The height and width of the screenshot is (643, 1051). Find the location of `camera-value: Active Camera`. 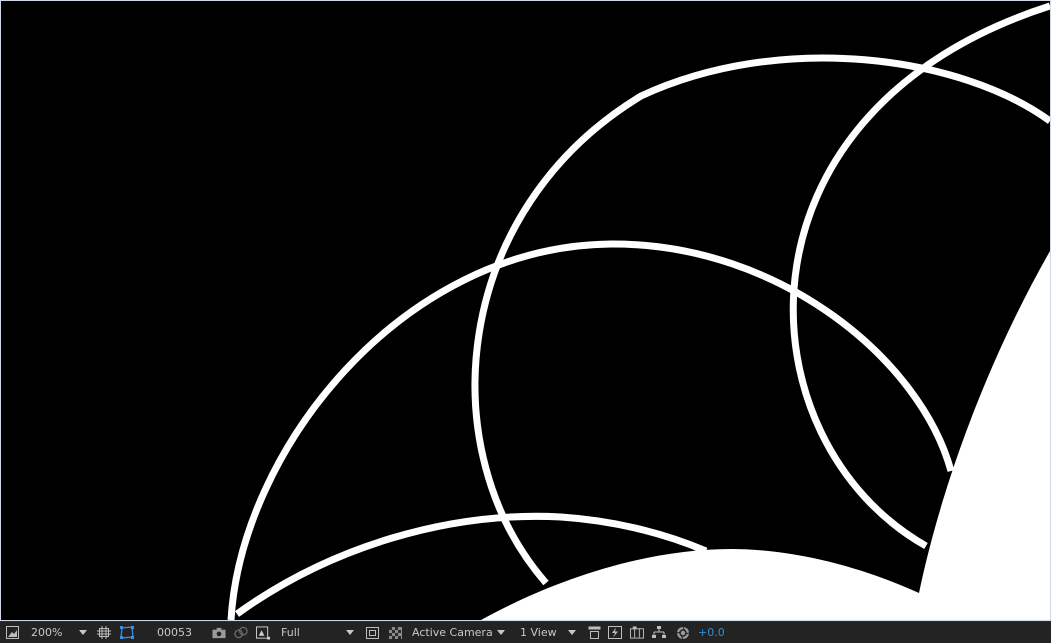

camera-value: Active Camera is located at coordinates (452, 632).